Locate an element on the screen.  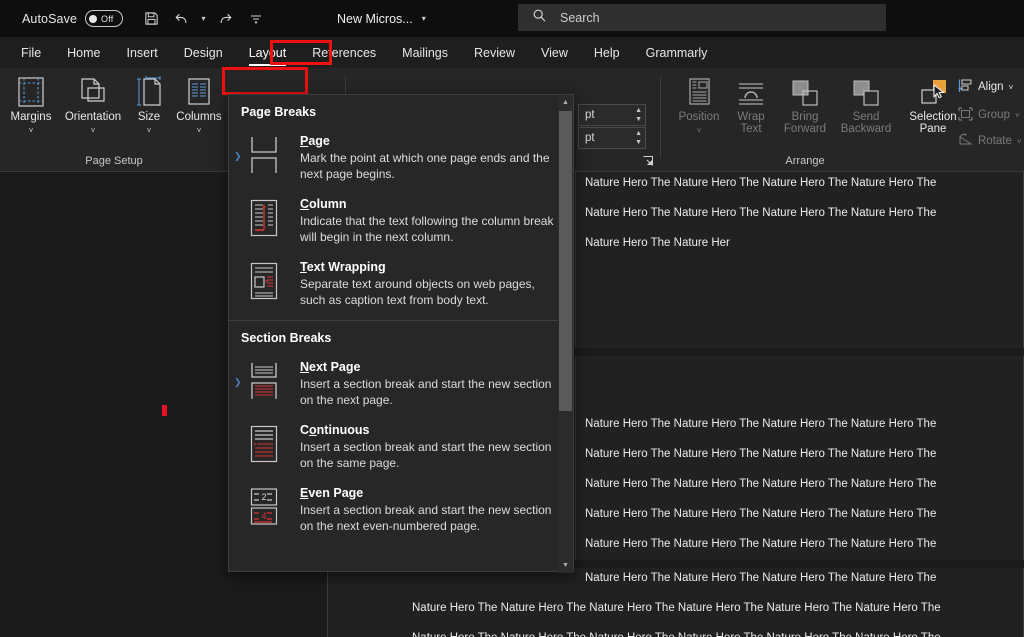
autosave-control: AutoSave Off is located at coordinates (73, 18).